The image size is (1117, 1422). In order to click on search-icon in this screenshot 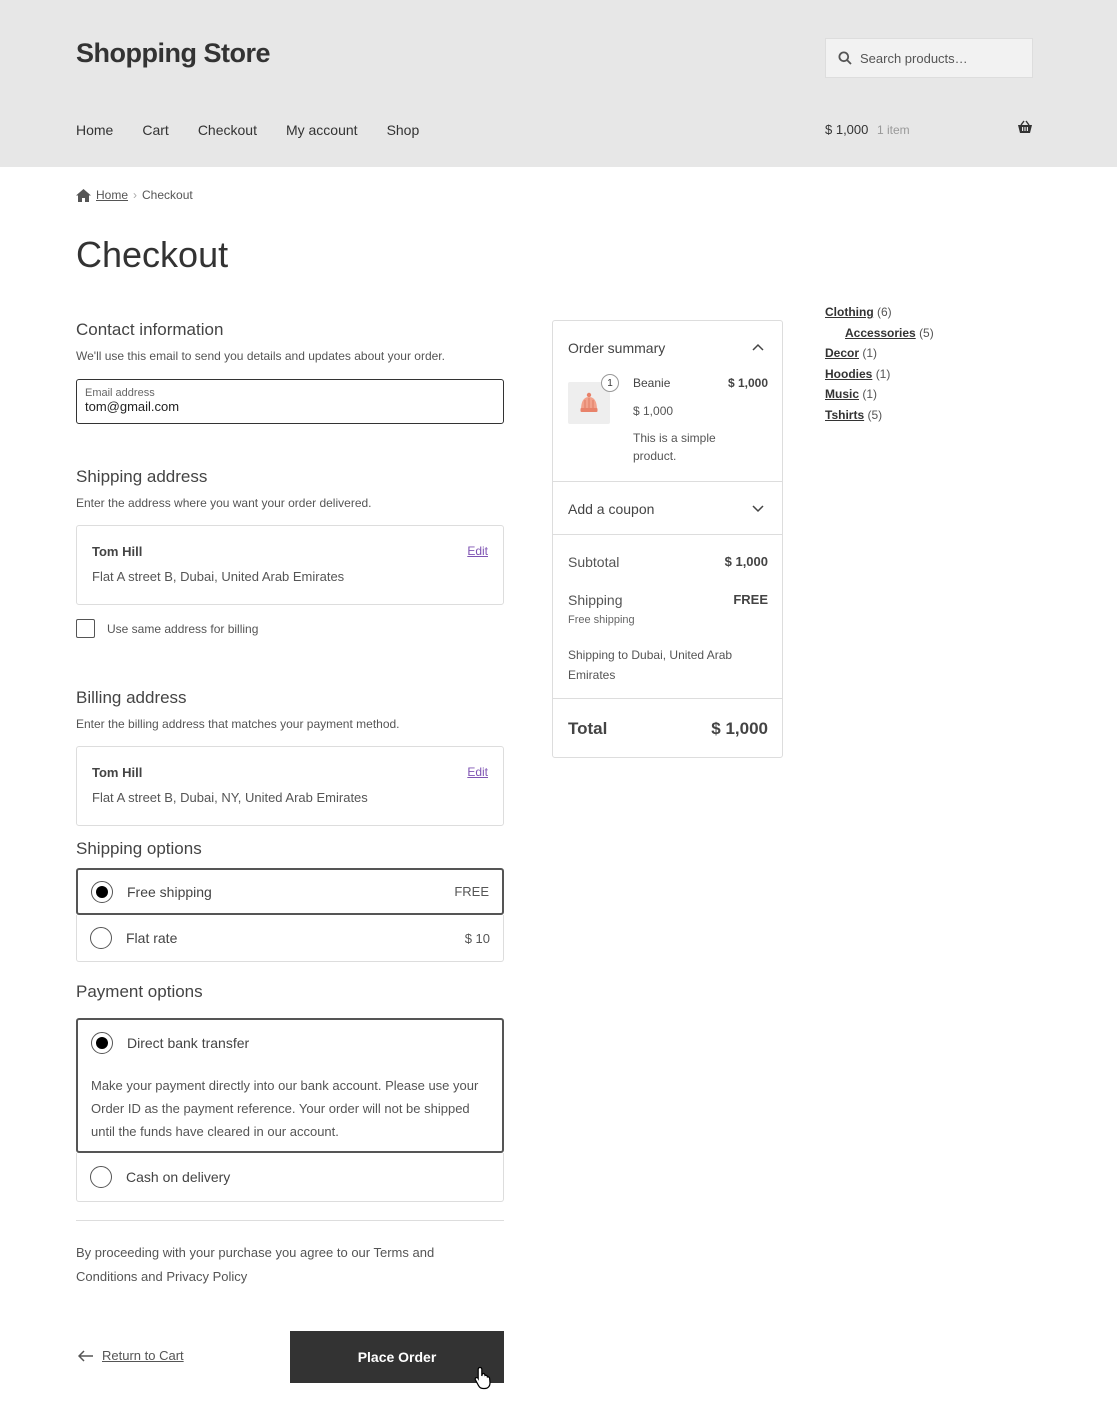, I will do `click(845, 58)`.